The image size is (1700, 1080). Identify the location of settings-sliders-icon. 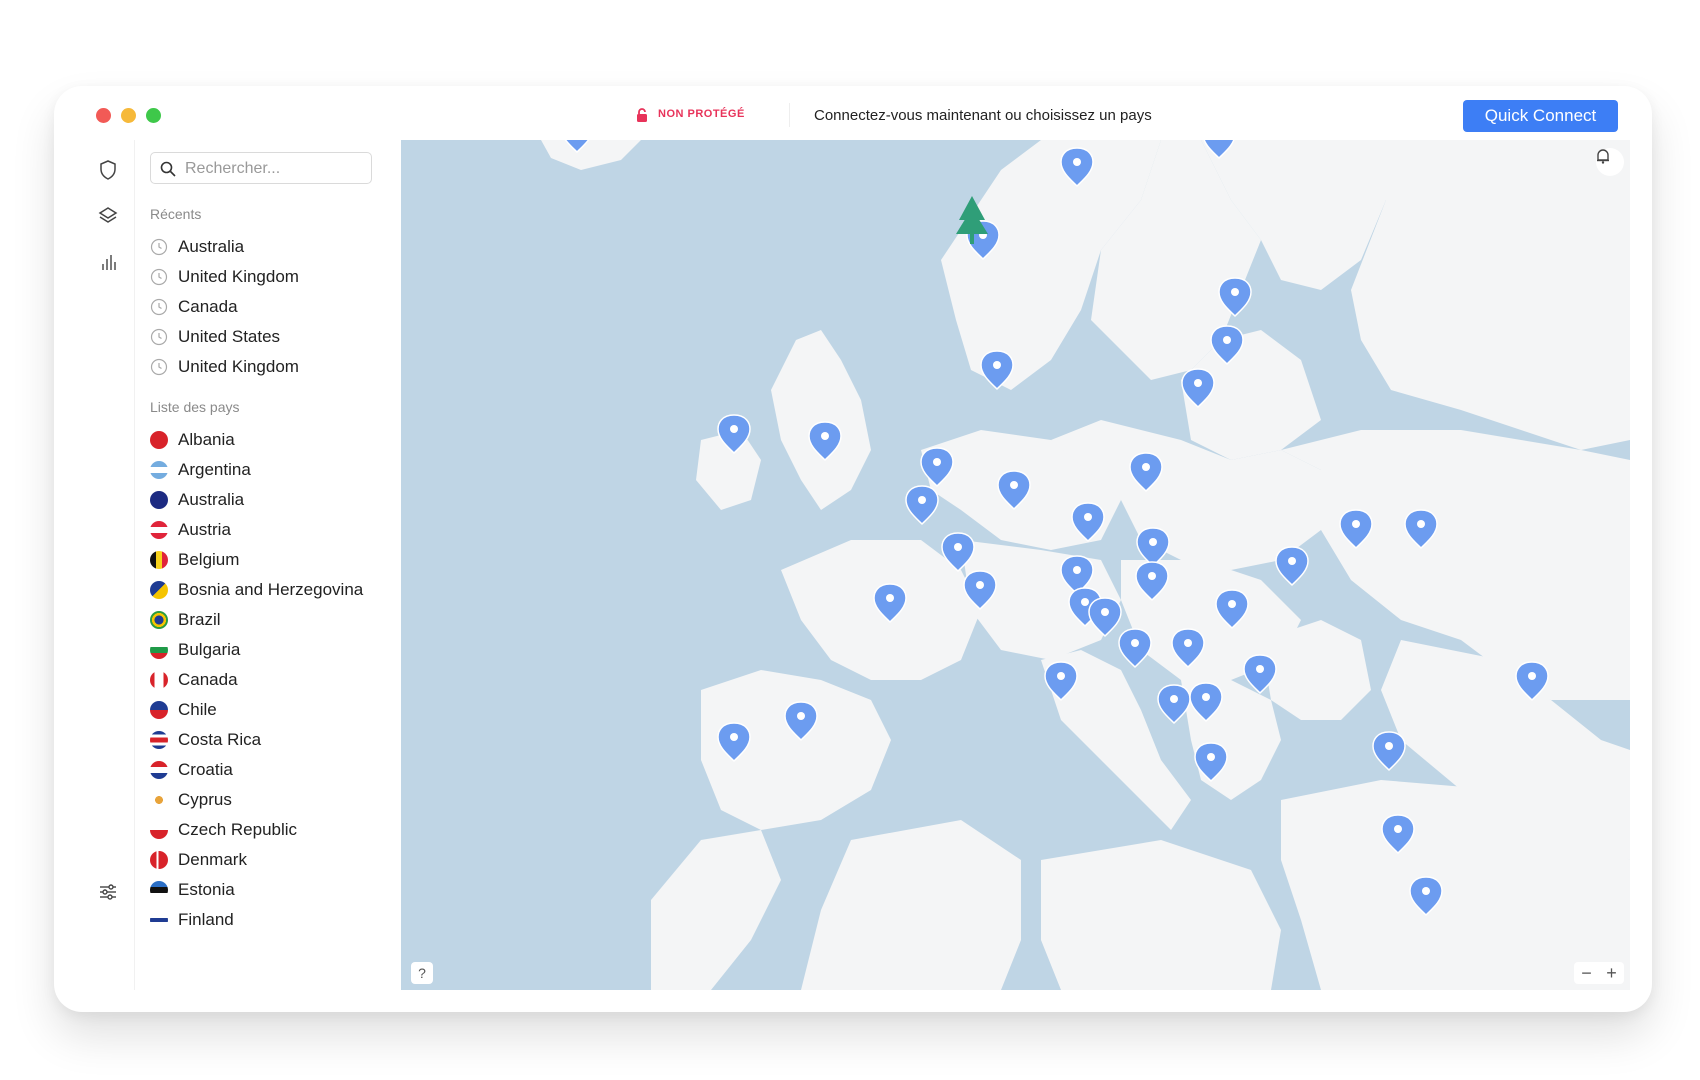
(108, 892).